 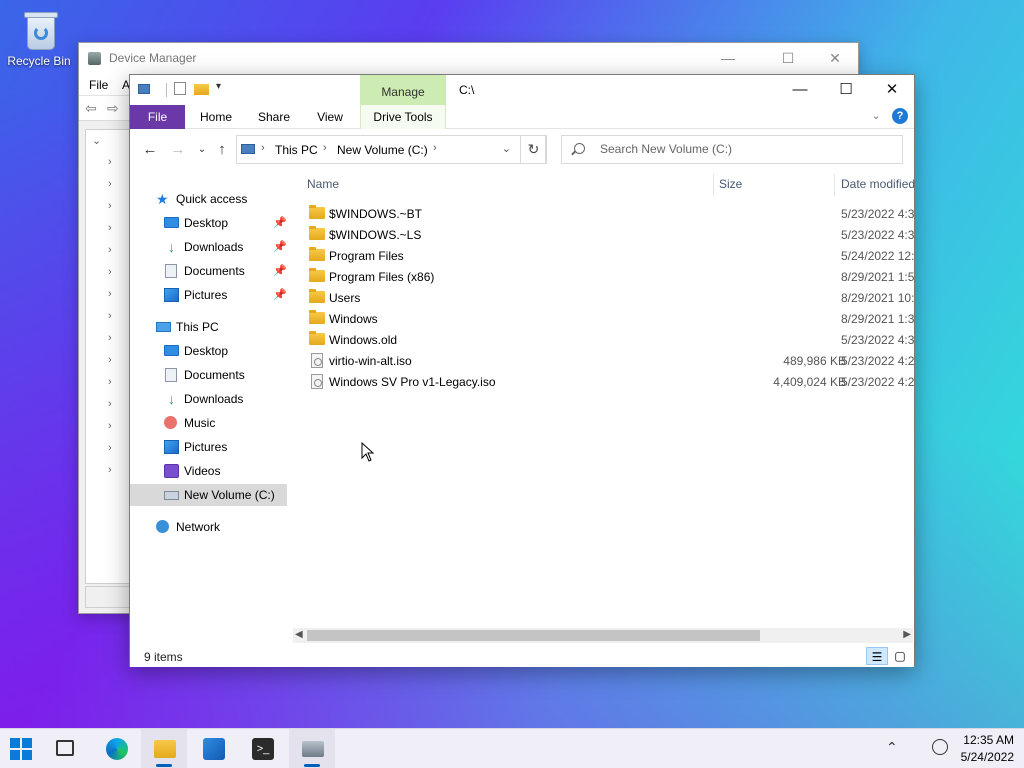 I want to click on nav-pc-music: Music, so click(x=208, y=423).